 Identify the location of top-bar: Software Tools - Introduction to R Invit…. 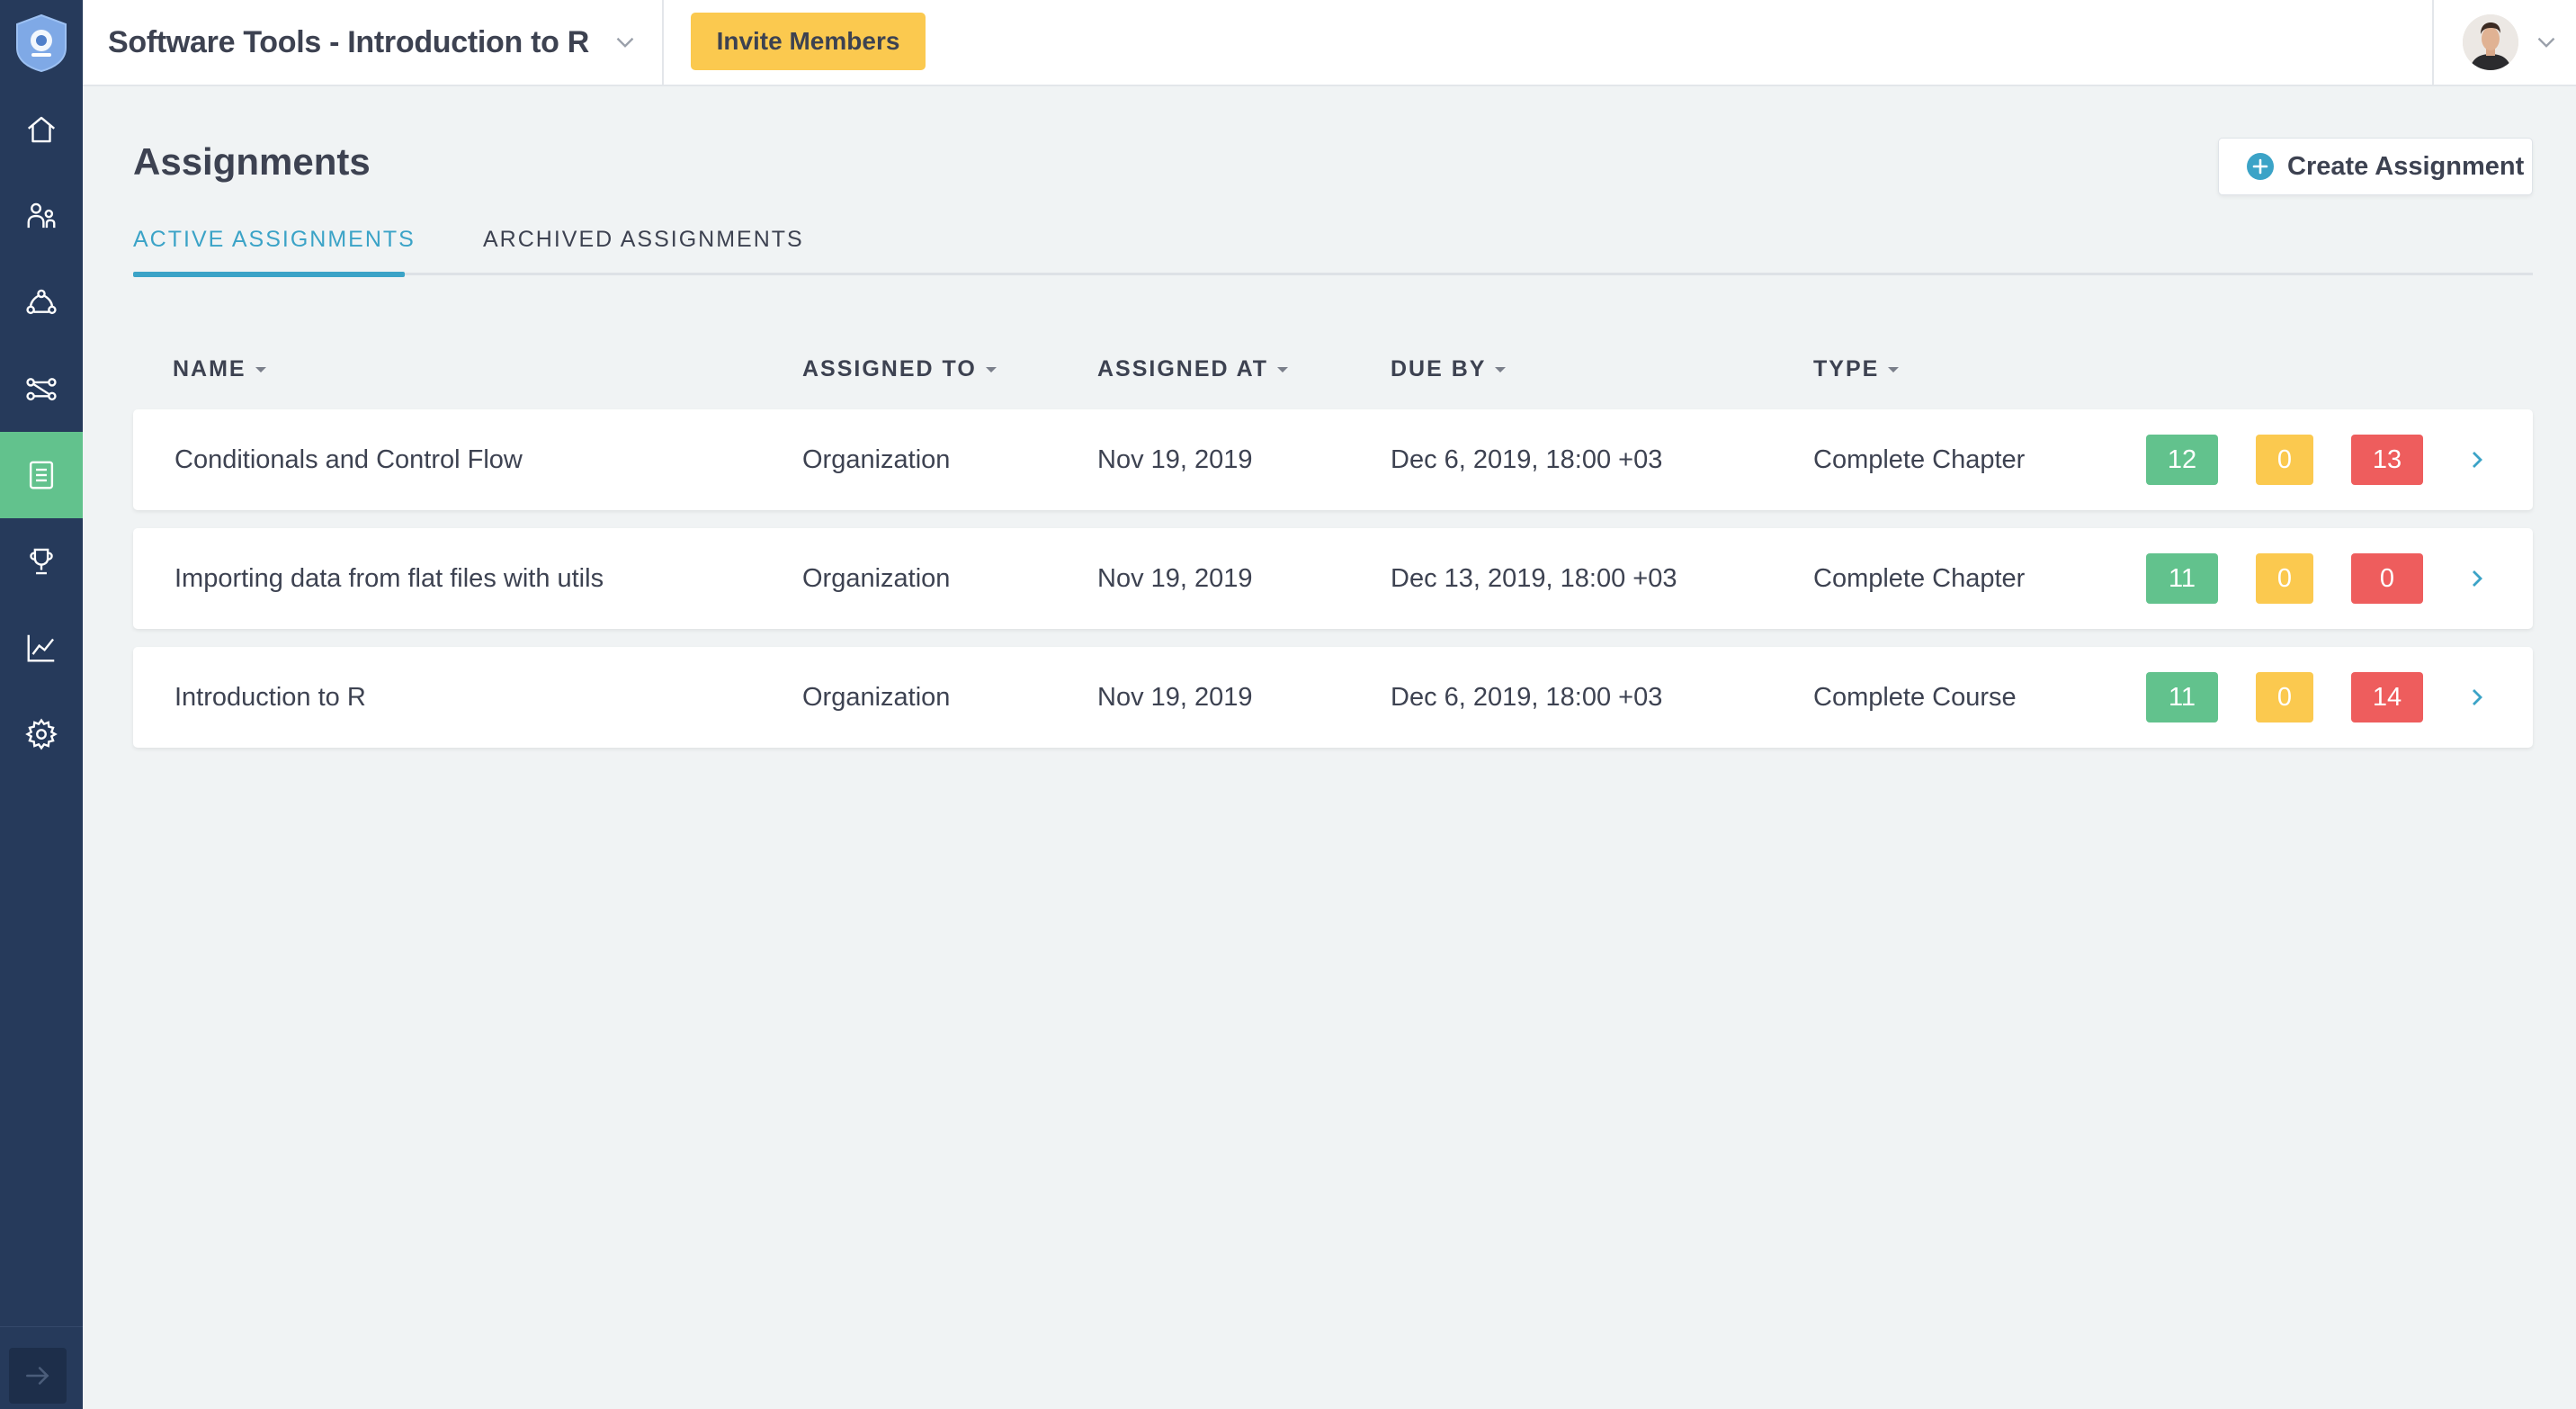
(1329, 43).